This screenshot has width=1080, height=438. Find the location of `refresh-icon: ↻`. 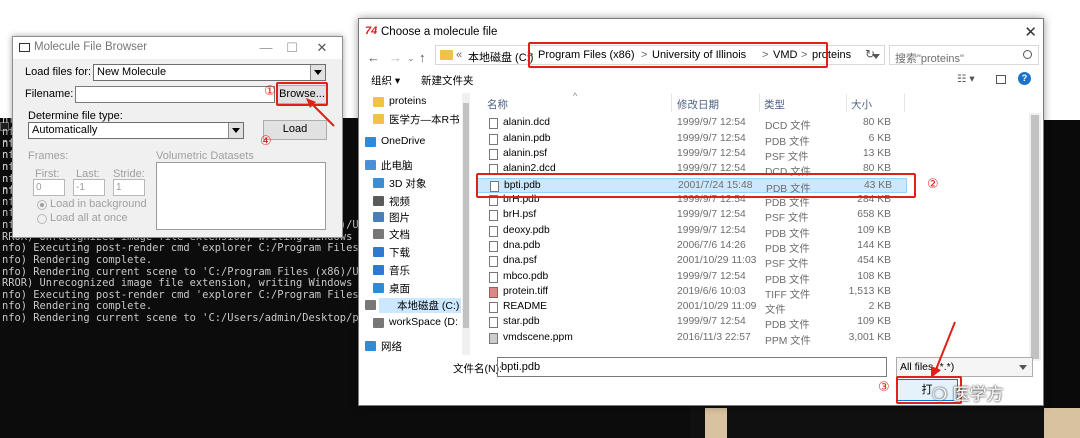

refresh-icon: ↻ is located at coordinates (870, 54).